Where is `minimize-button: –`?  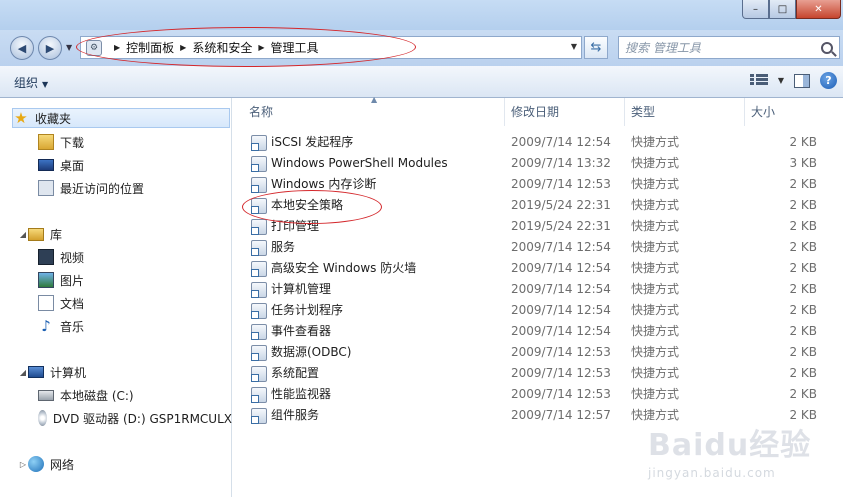 minimize-button: – is located at coordinates (755, 9).